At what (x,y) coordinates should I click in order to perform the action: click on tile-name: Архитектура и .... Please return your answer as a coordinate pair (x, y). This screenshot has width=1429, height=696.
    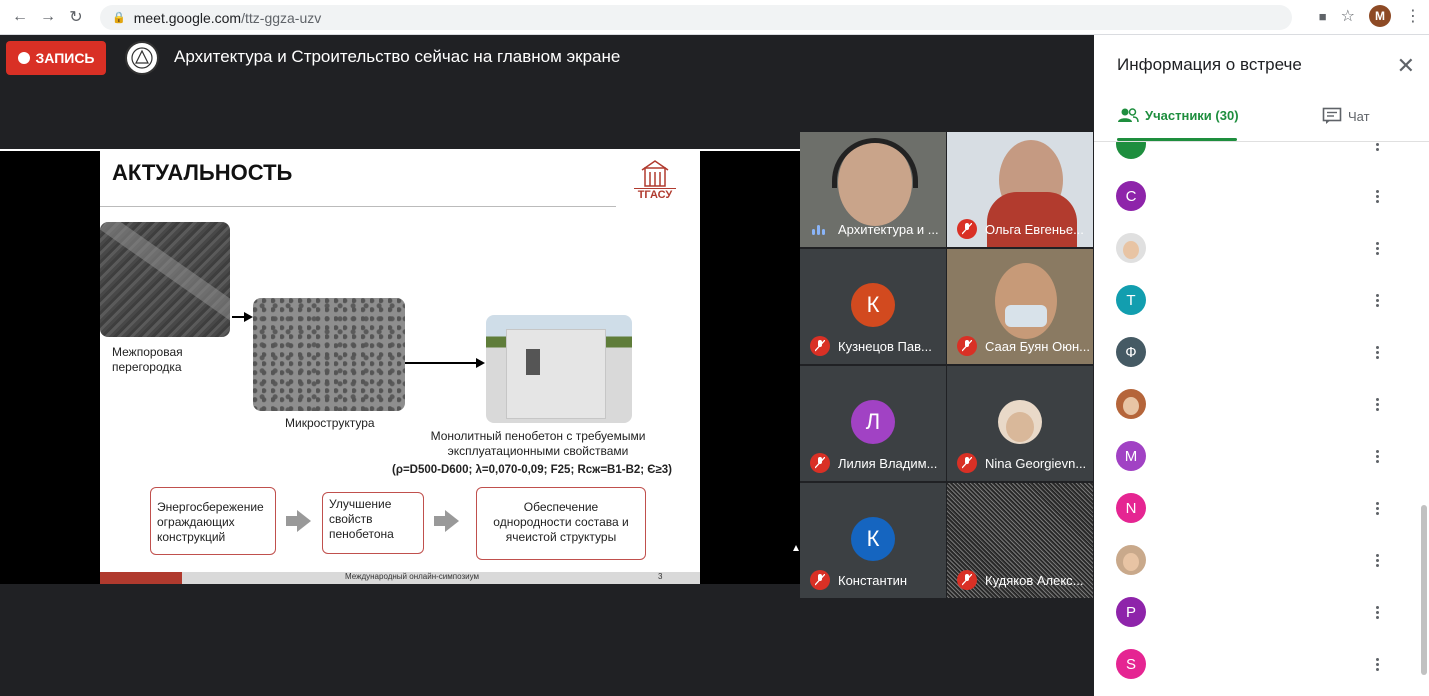
    Looking at the image, I should click on (888, 229).